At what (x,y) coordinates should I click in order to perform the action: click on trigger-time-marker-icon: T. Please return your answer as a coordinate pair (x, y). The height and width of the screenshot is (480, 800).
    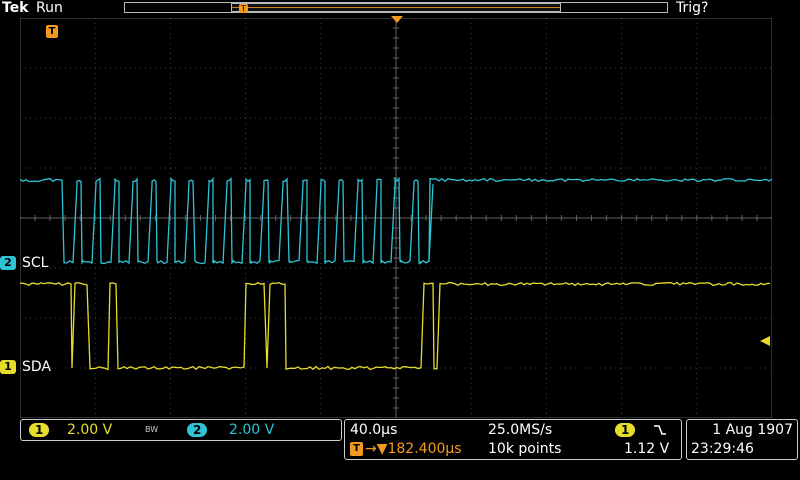
    Looking at the image, I should click on (52, 31).